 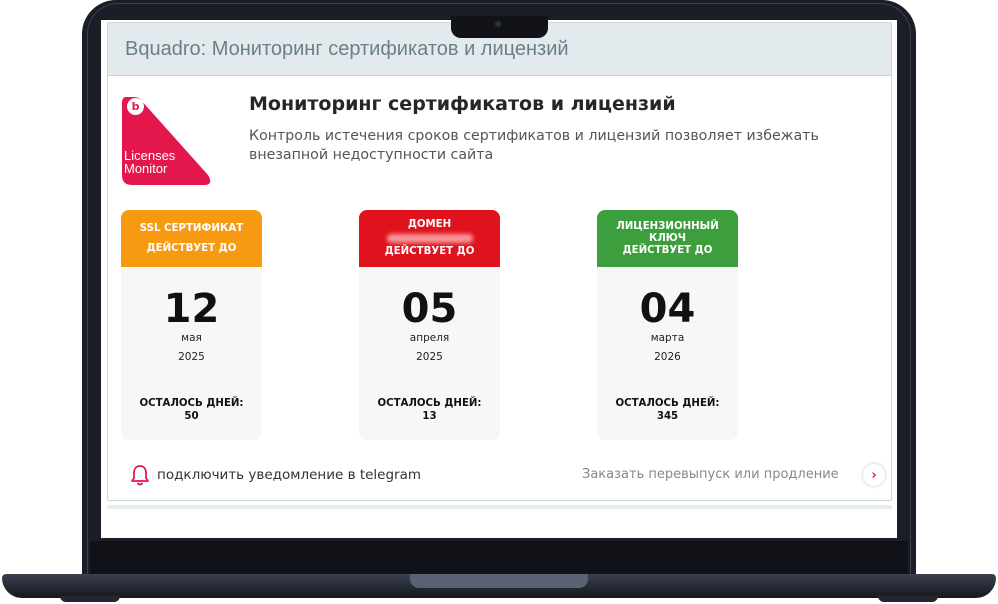 I want to click on licenses-monitor-logo: b Licenses Monitor, so click(x=166, y=141).